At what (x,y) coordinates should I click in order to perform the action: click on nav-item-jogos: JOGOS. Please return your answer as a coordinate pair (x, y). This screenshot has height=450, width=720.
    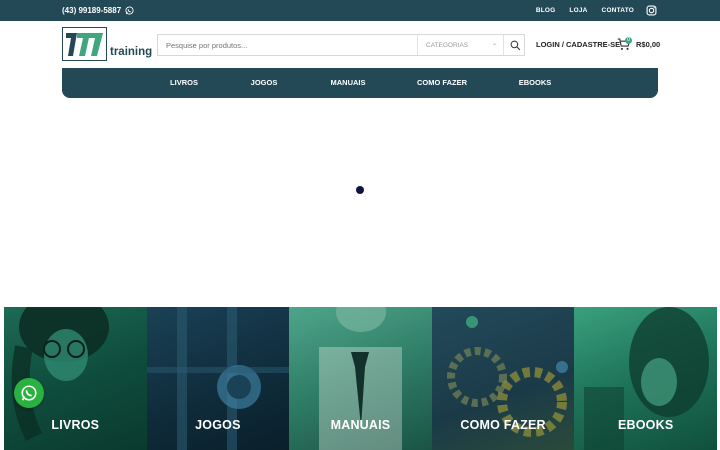
    Looking at the image, I should click on (264, 83).